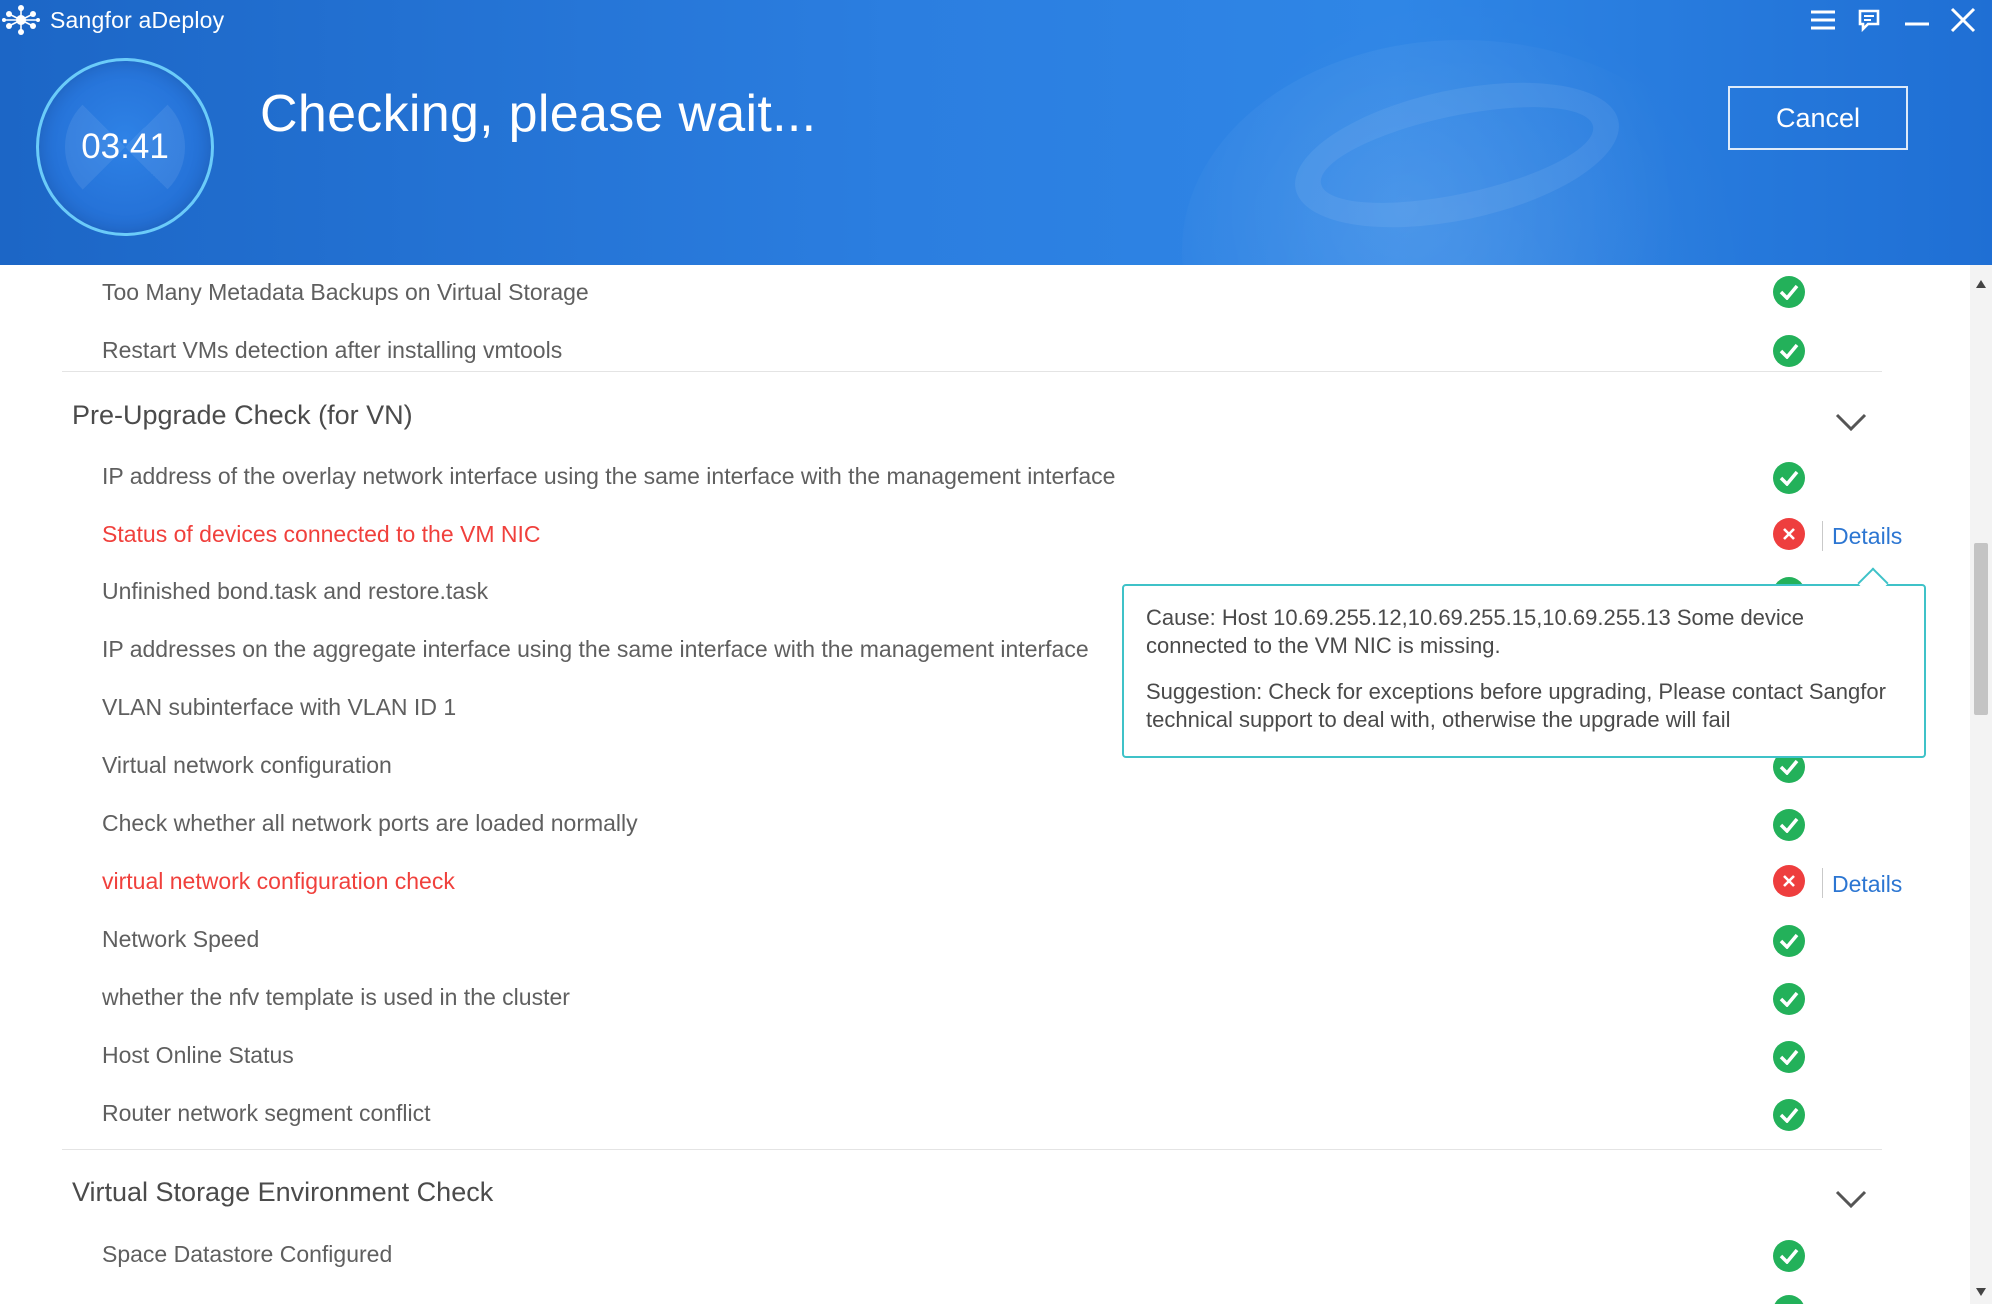 Image resolution: width=1992 pixels, height=1304 pixels. Describe the element at coordinates (21, 20) in the screenshot. I see `sangfor-logo-icon` at that location.